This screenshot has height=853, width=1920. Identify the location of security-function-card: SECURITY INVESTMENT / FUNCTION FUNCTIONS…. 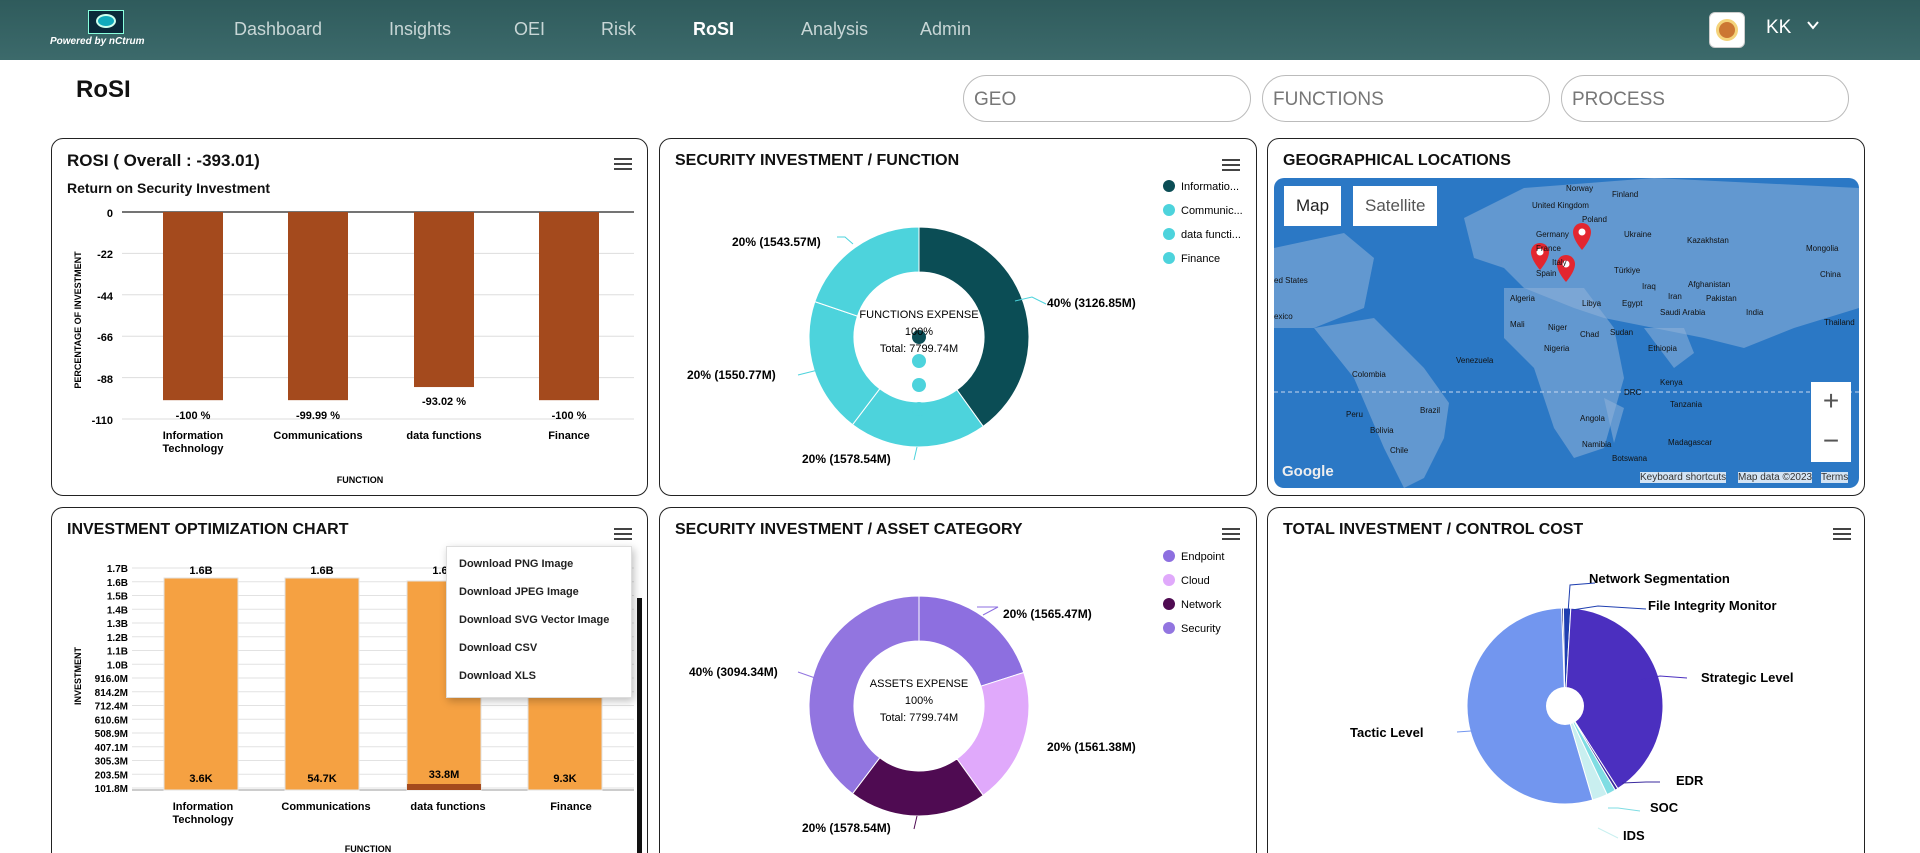
(958, 317).